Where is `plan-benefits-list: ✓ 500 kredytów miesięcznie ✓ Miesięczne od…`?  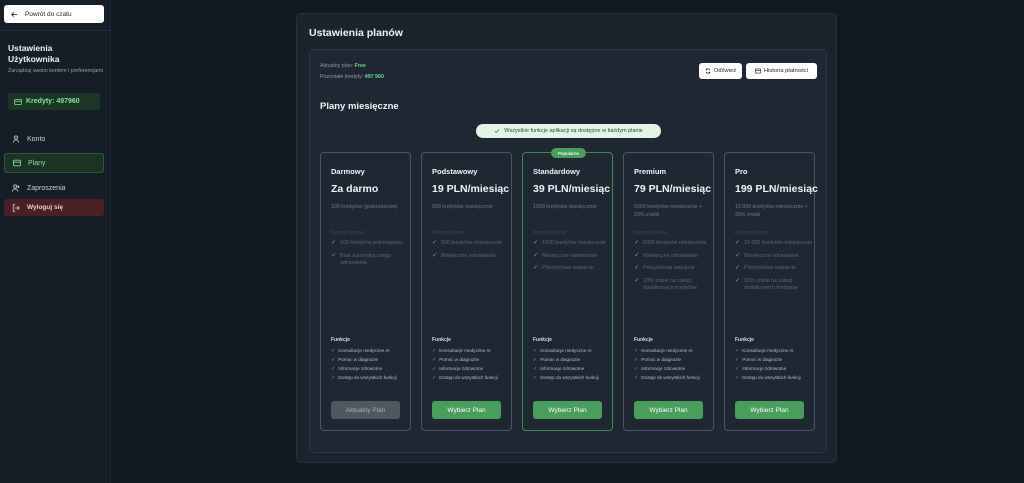 plan-benefits-list: ✓ 500 kredytów miesięcznie ✓ Miesięczne od… is located at coordinates (471, 252).